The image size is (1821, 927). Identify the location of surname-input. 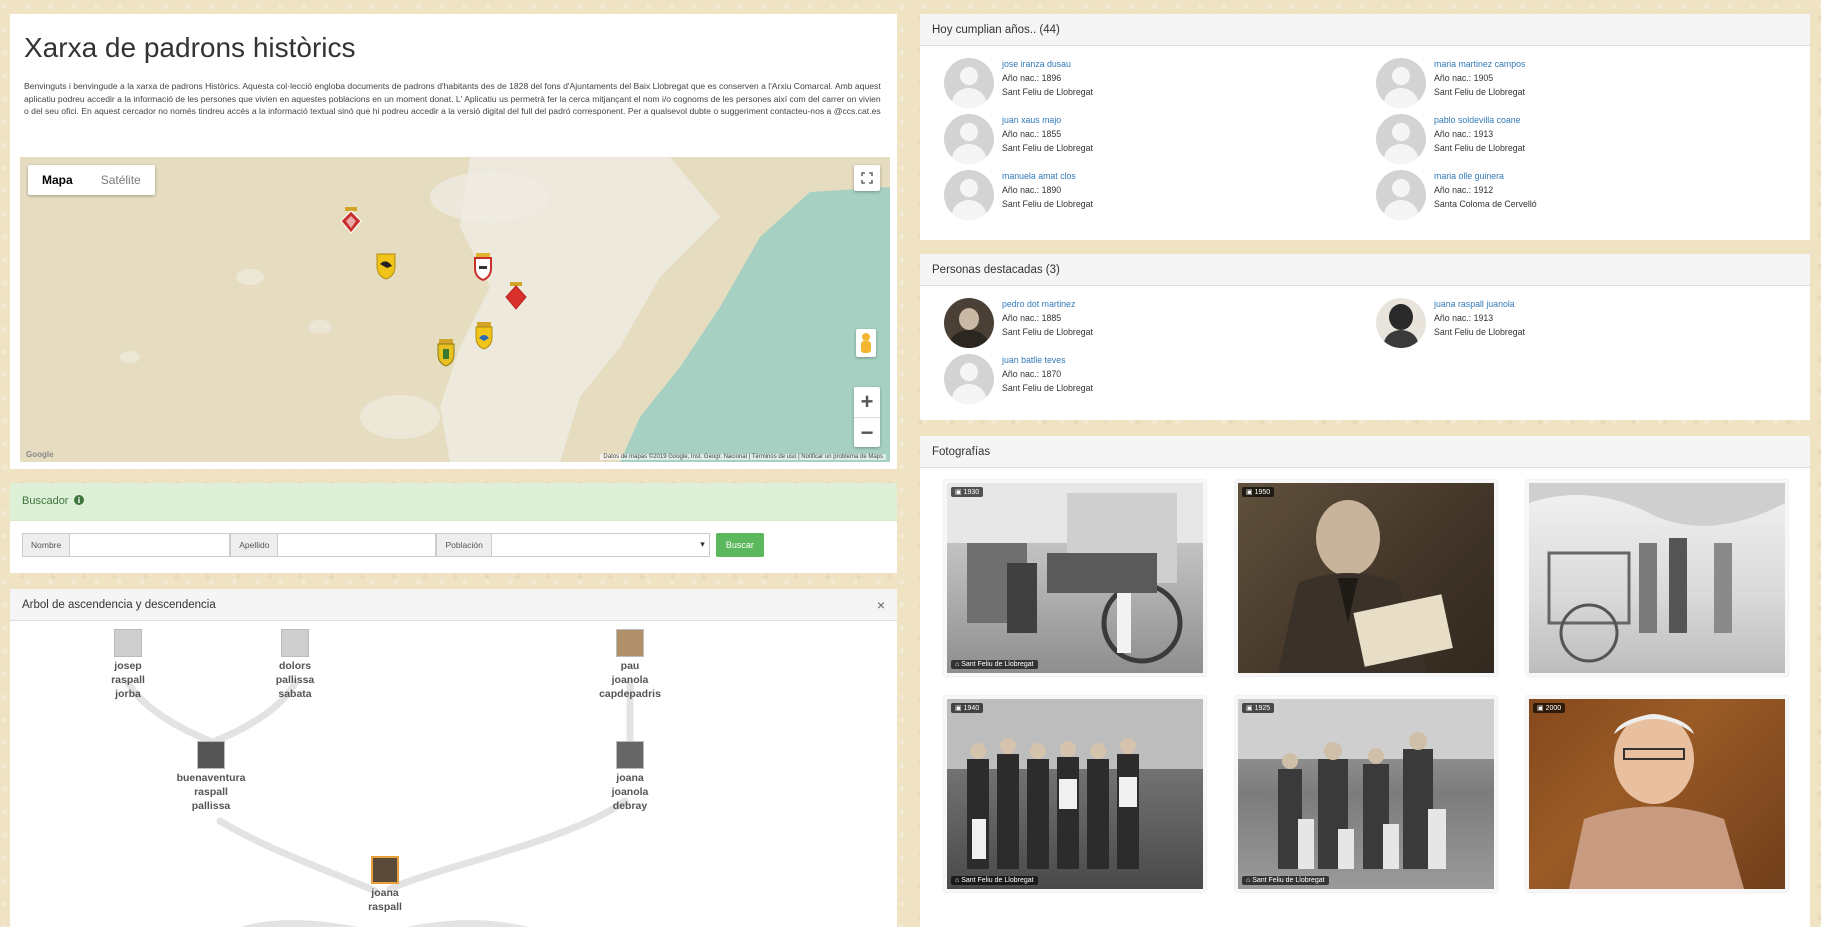
(357, 545).